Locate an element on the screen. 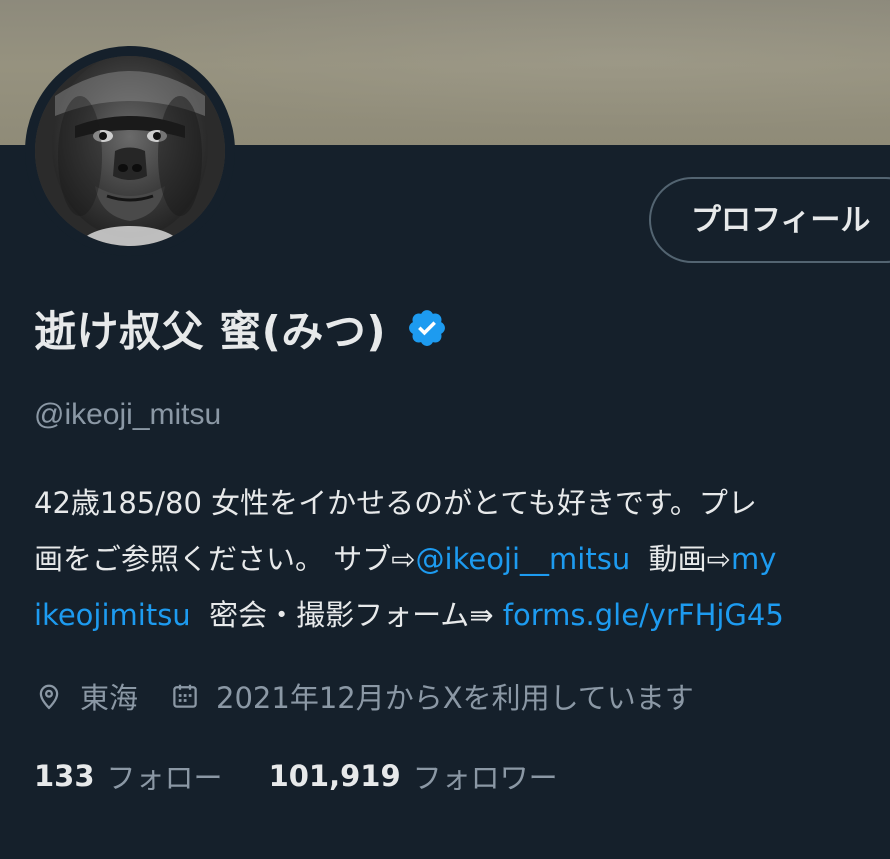 The width and height of the screenshot is (890, 859). form-link: forms.gle/yrFHjG45 is located at coordinates (643, 615).